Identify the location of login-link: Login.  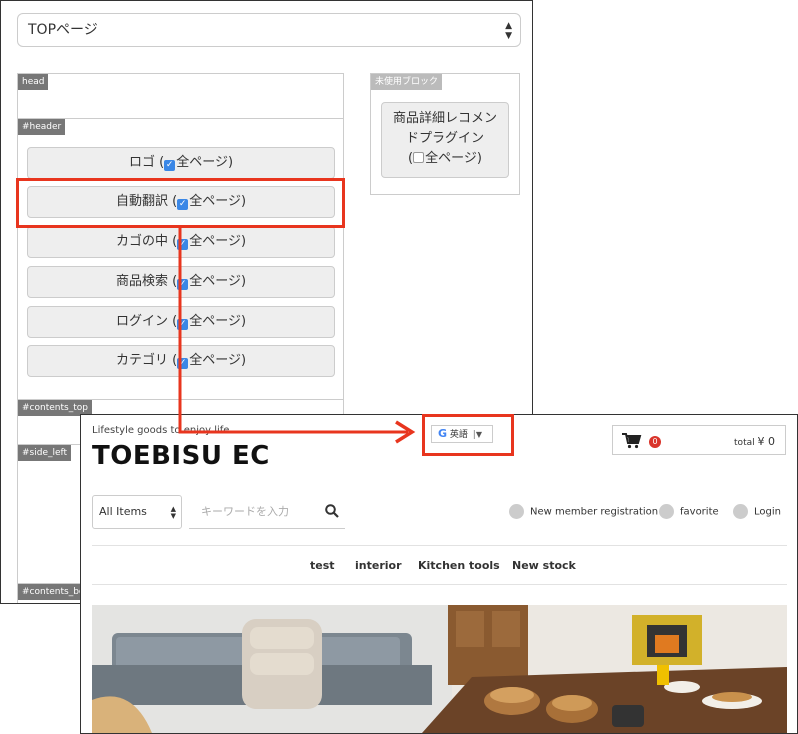
(757, 512).